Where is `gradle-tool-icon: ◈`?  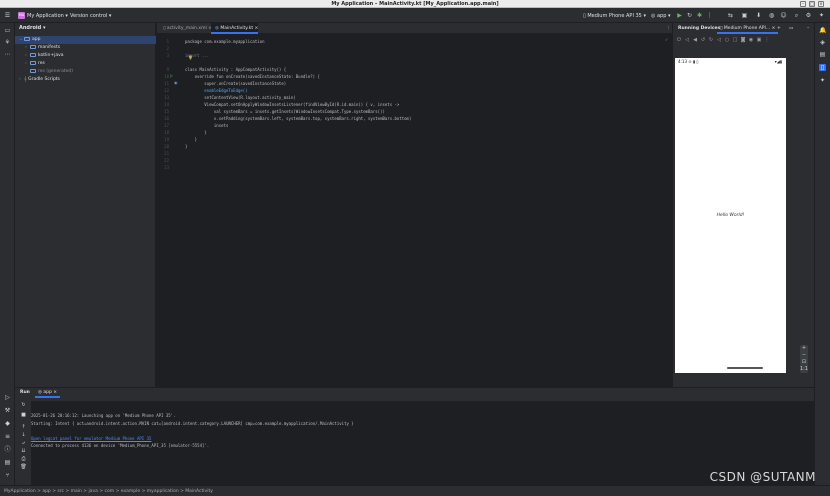
gradle-tool-icon: ◈ is located at coordinates (822, 42).